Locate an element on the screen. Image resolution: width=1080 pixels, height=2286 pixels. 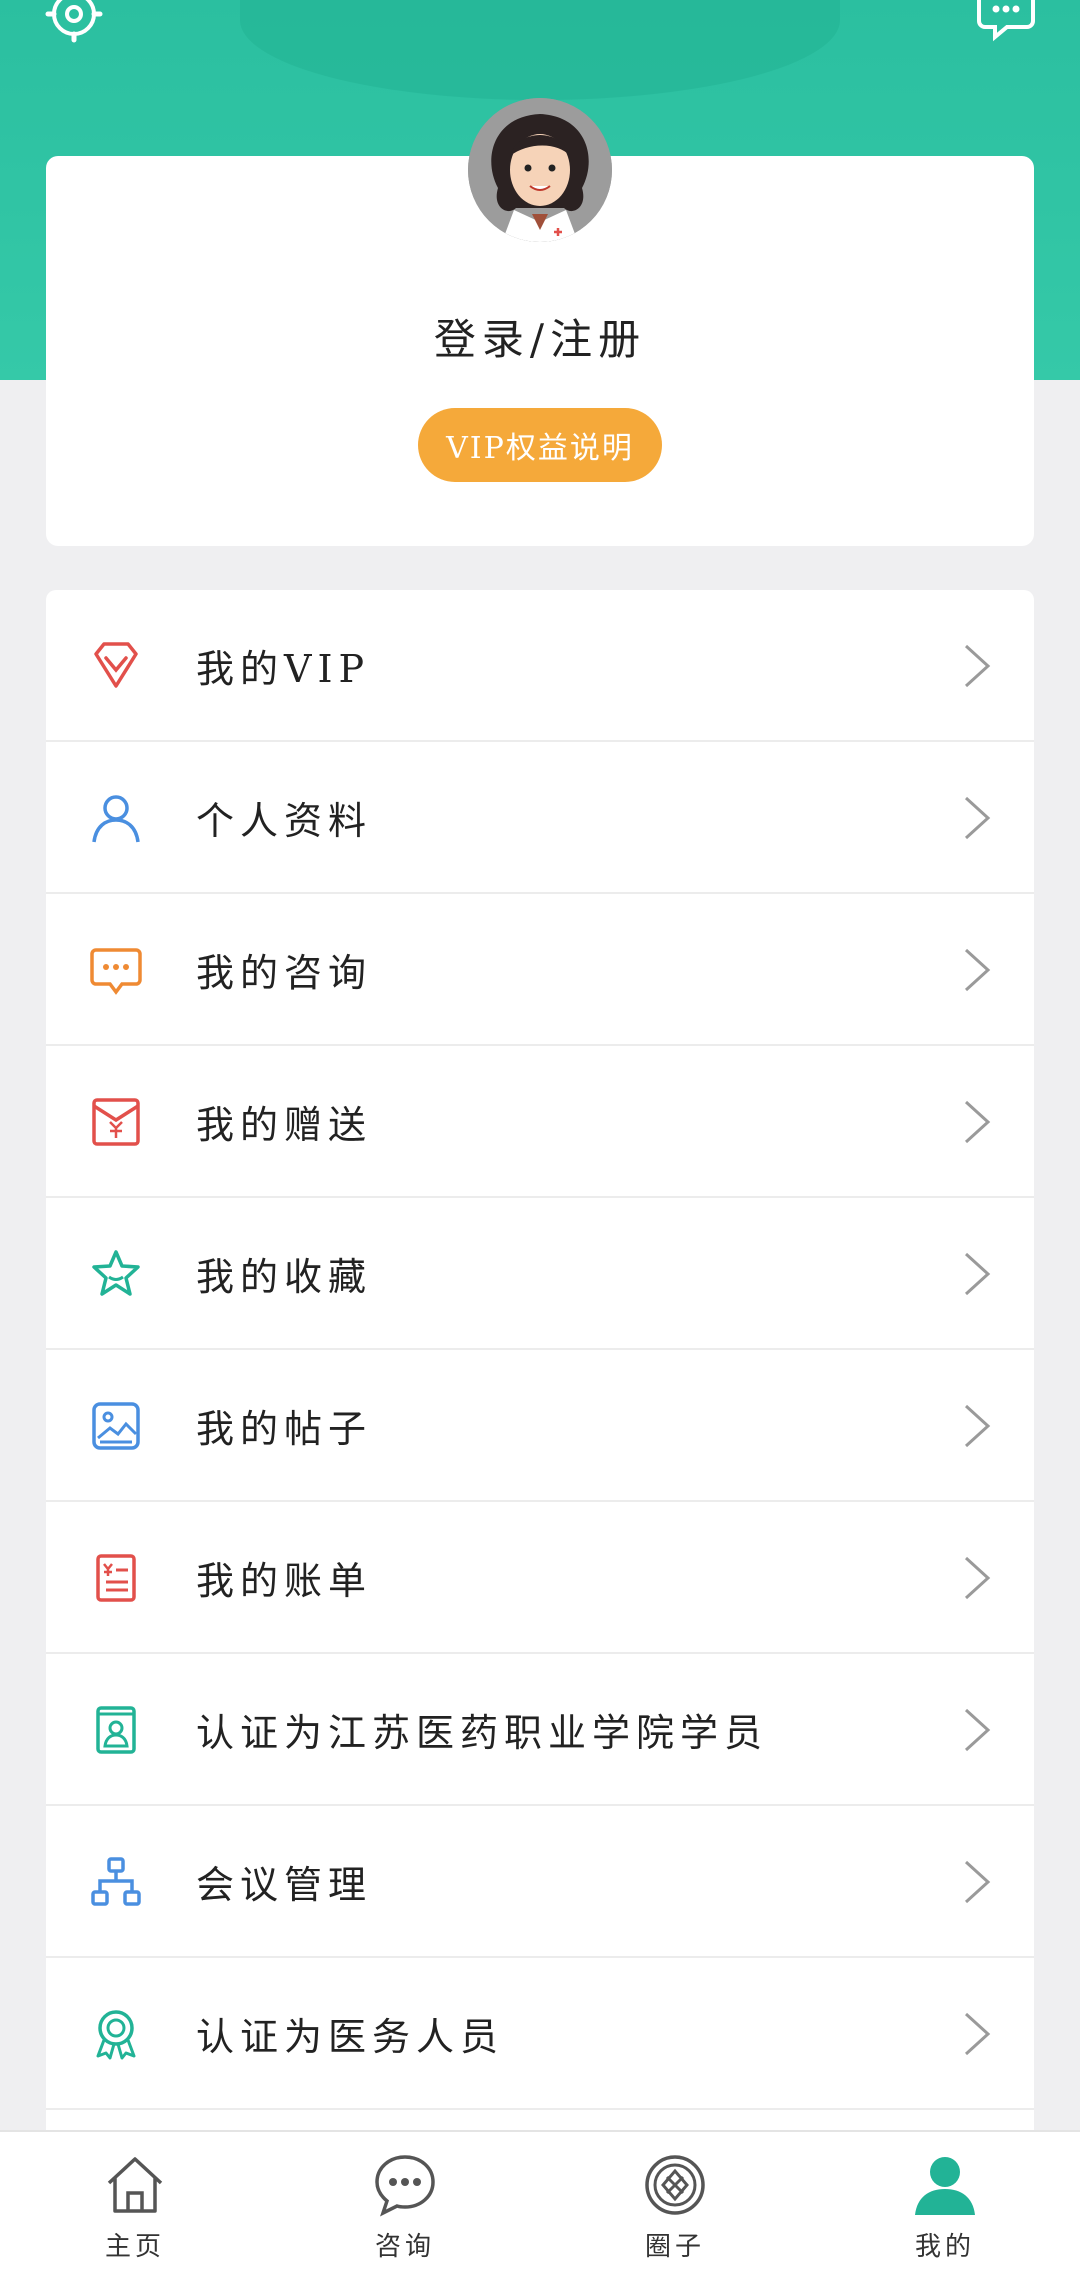
diamond-icon is located at coordinates (116, 666).